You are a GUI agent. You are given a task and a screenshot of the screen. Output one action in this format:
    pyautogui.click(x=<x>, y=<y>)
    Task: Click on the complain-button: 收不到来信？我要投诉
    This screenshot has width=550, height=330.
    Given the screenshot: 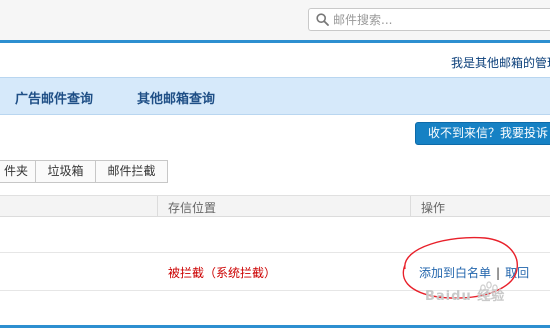 What is the action you would take?
    pyautogui.click(x=482, y=133)
    